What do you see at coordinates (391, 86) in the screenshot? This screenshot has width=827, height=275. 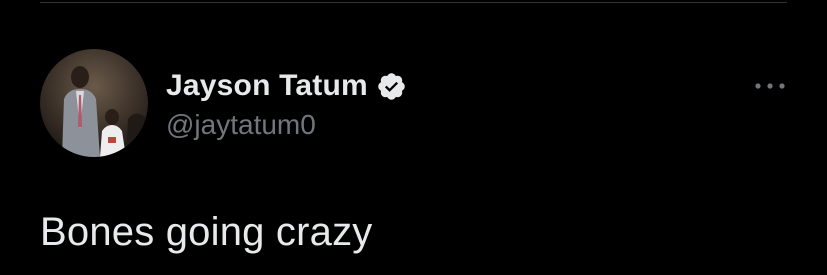 I see `verified-badge-icon` at bounding box center [391, 86].